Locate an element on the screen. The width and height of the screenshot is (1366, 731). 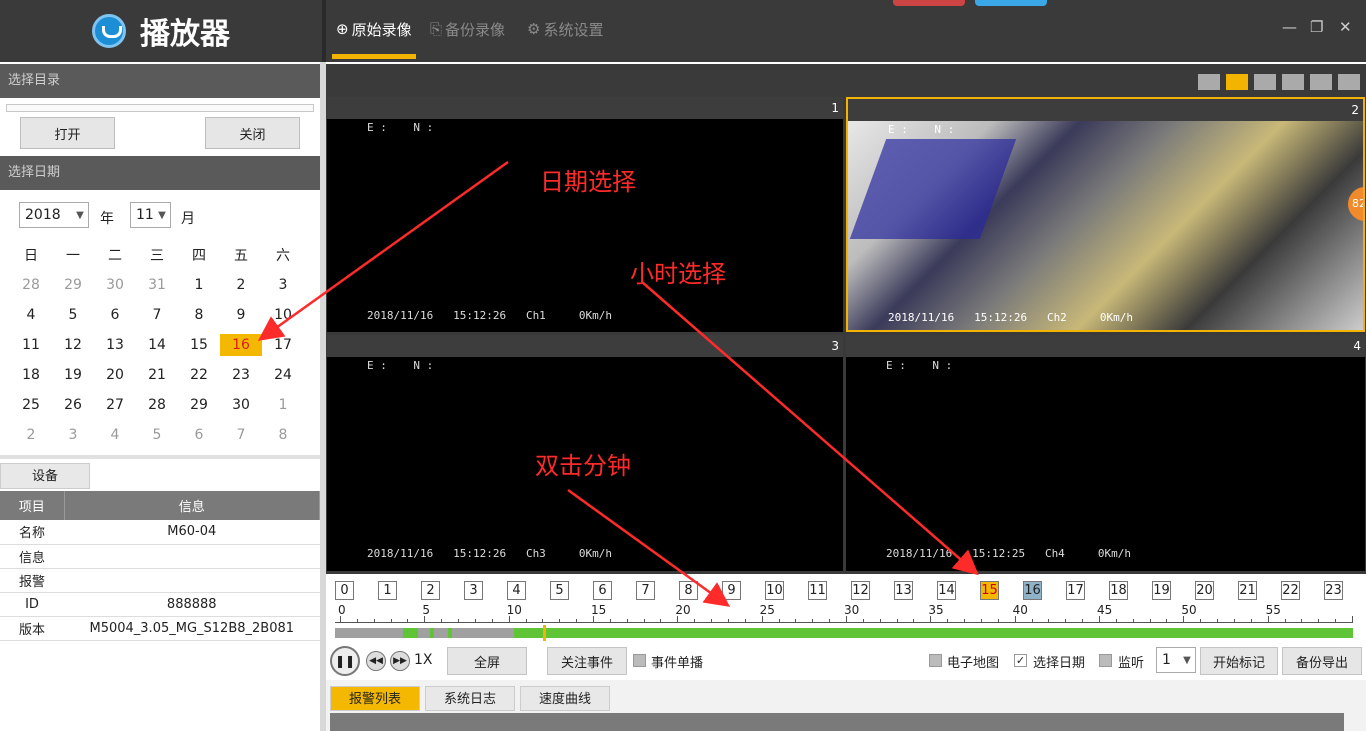
arrow-date is located at coordinates (383, 250).